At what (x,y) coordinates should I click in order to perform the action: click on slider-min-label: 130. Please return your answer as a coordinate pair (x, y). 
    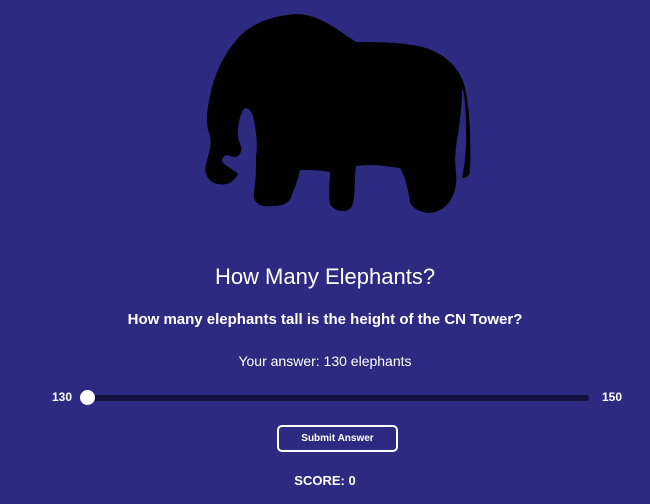
    Looking at the image, I should click on (62, 397).